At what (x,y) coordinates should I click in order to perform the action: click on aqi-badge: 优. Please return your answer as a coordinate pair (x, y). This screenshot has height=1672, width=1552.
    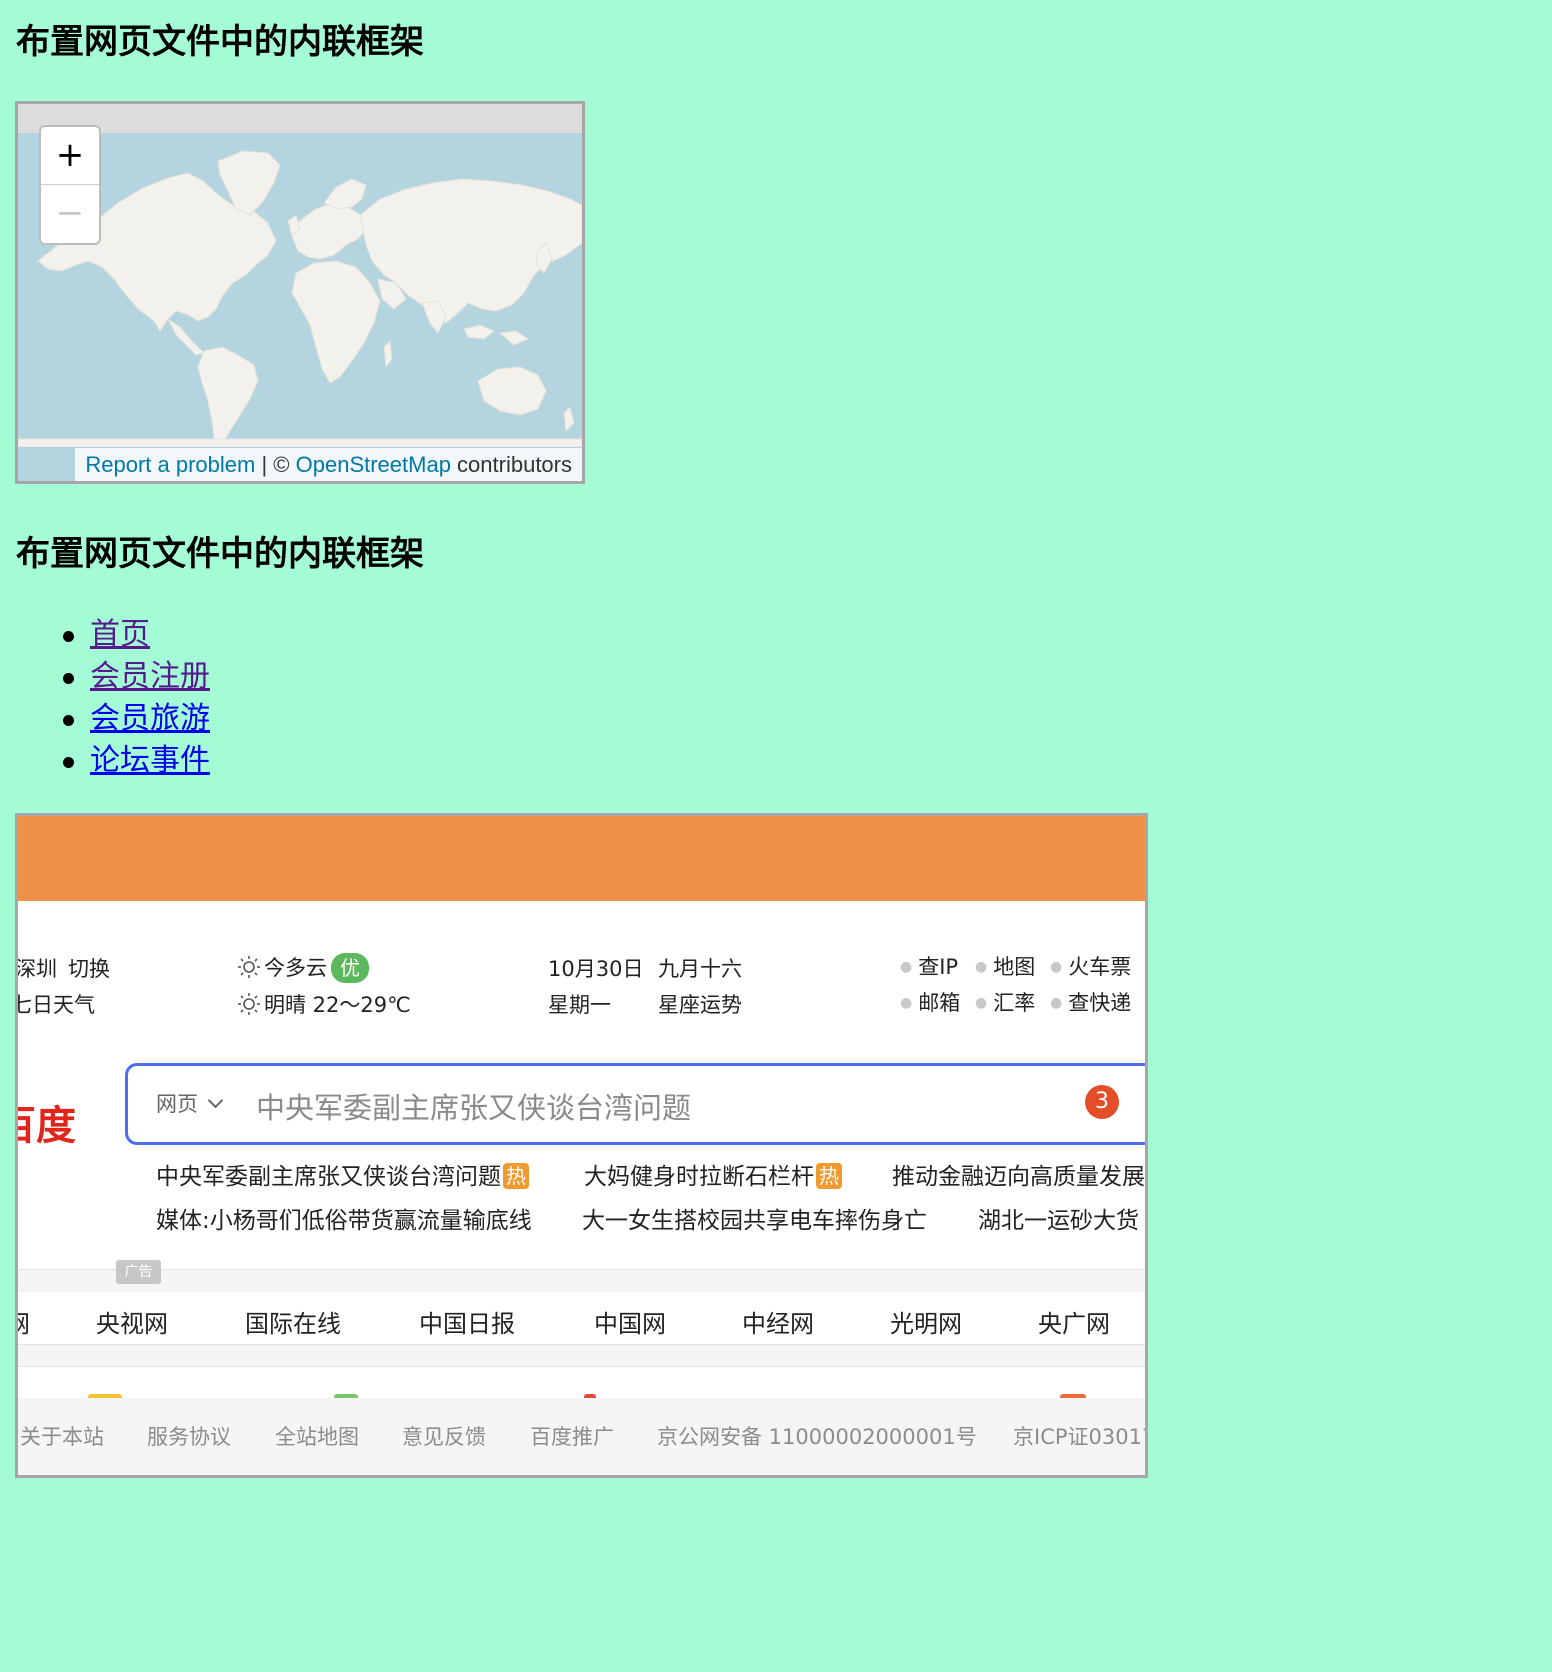
    Looking at the image, I should click on (350, 968).